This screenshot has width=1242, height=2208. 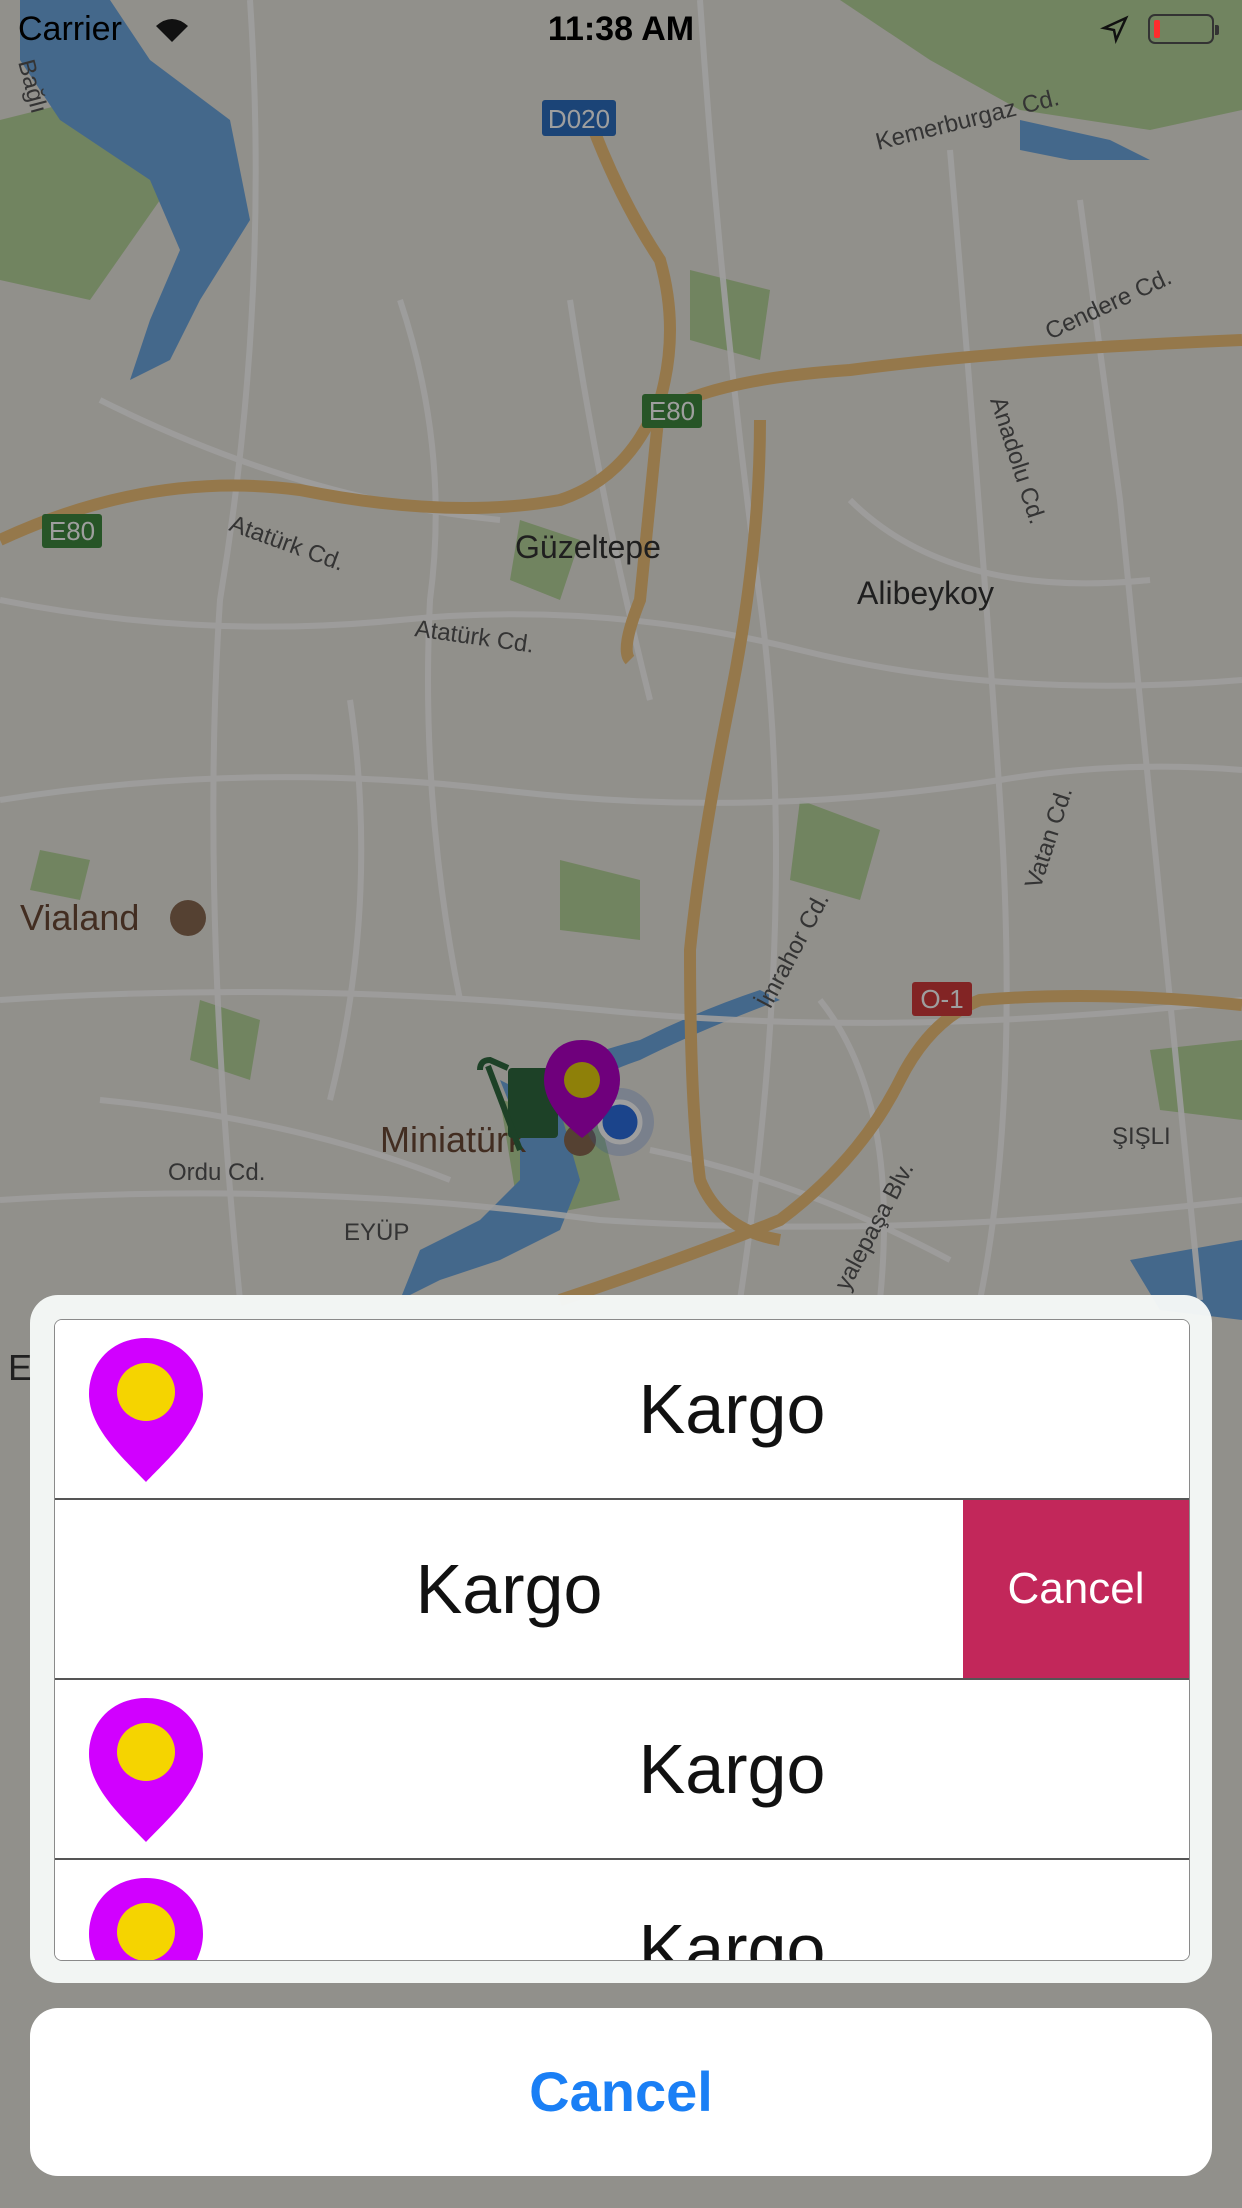 I want to click on list-item-swiped: Kargo Cancel, so click(x=622, y=1590).